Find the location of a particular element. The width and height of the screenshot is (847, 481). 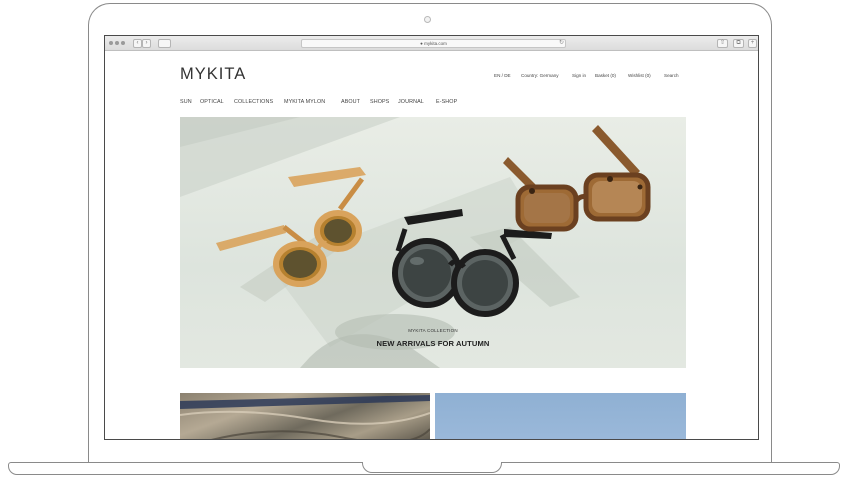

wishlist-link: Wishlist (0) is located at coordinates (639, 75).